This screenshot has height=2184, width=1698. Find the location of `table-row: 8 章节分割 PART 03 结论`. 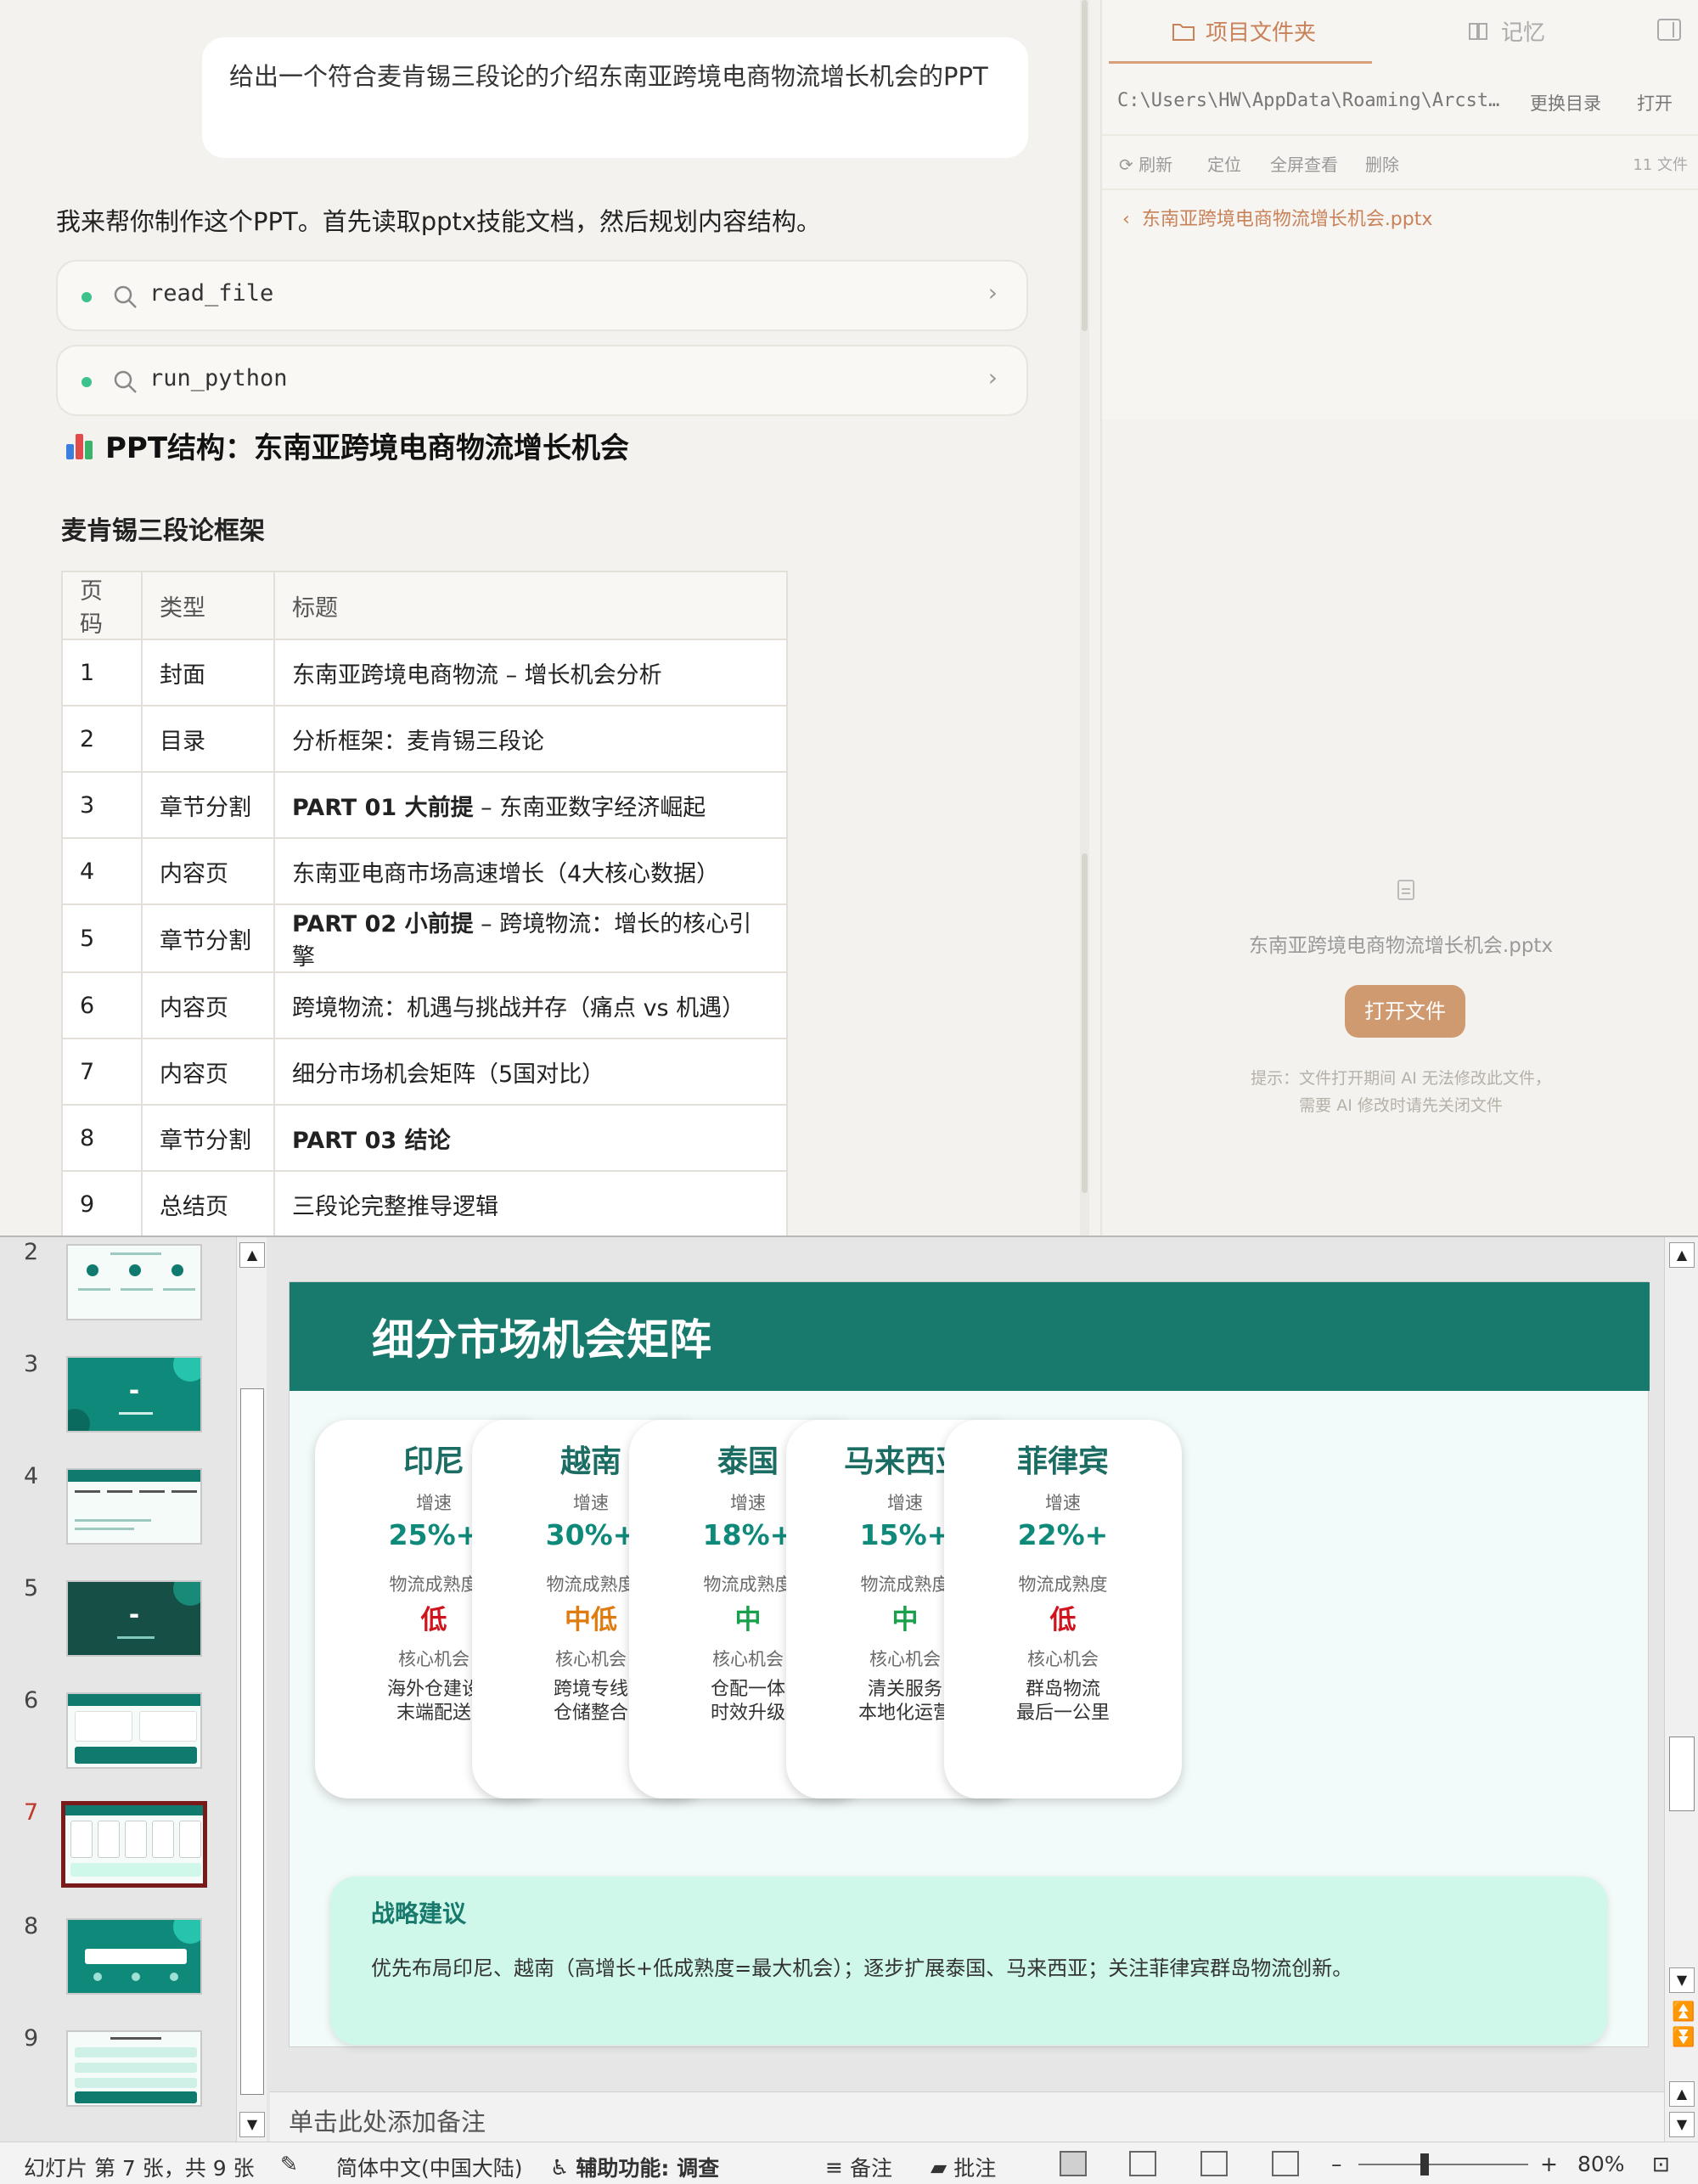

table-row: 8 章节分割 PART 03 结论 is located at coordinates (424, 1138).